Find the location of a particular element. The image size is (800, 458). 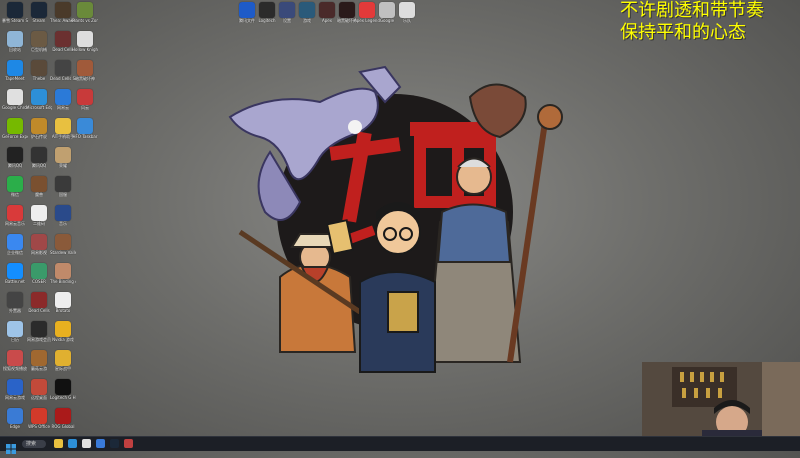

start-button is located at coordinates (11, 446).